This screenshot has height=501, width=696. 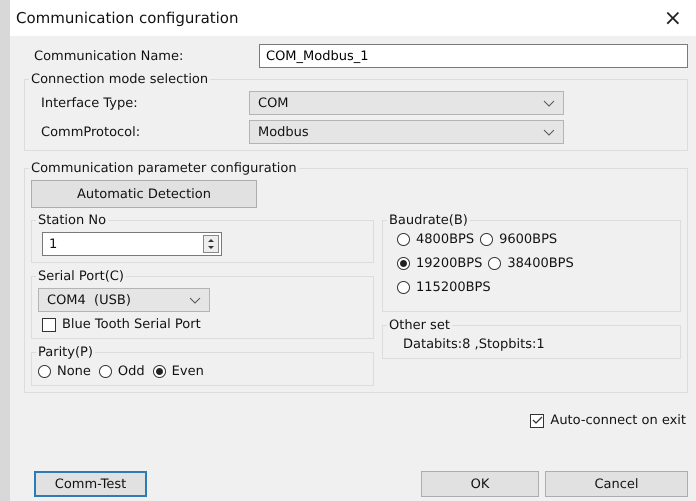 I want to click on name-field: COM_Modbus_1, so click(x=473, y=56).